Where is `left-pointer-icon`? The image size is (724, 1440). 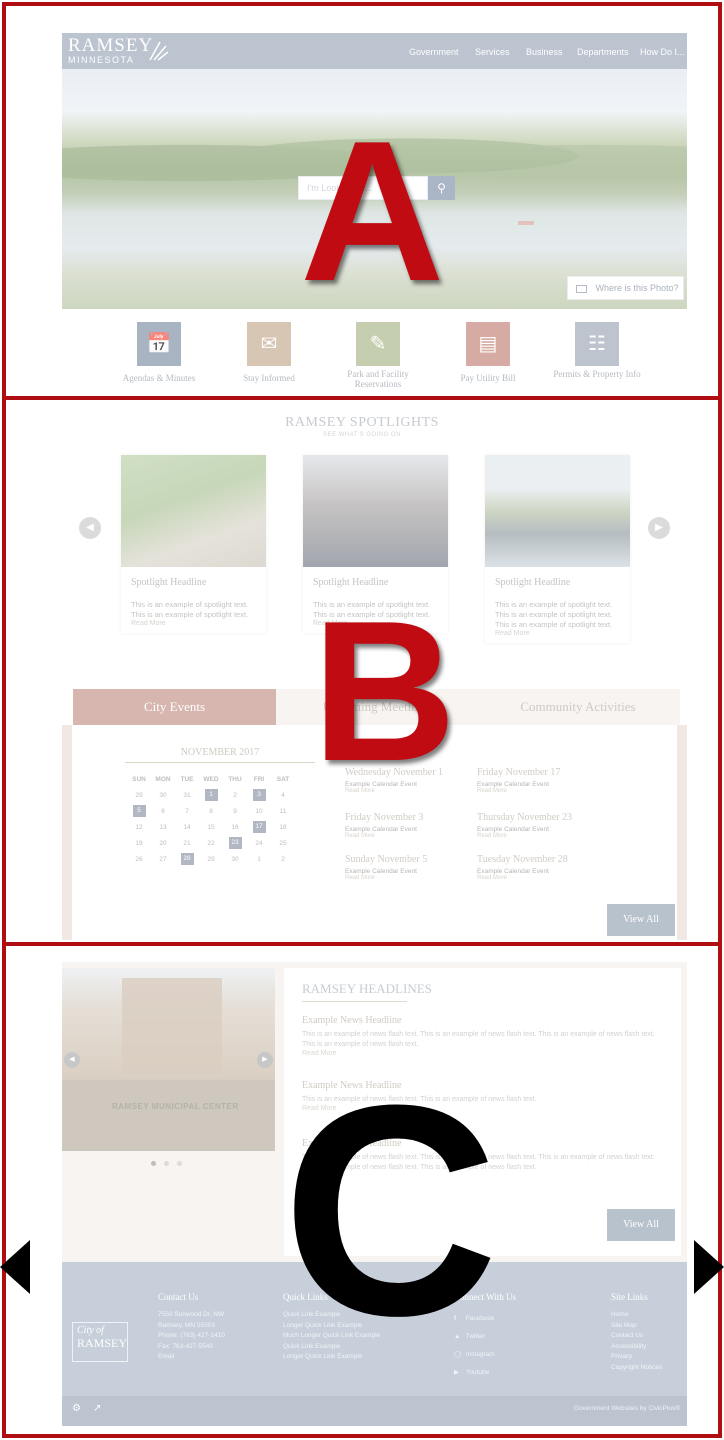
left-pointer-icon is located at coordinates (15, 1267).